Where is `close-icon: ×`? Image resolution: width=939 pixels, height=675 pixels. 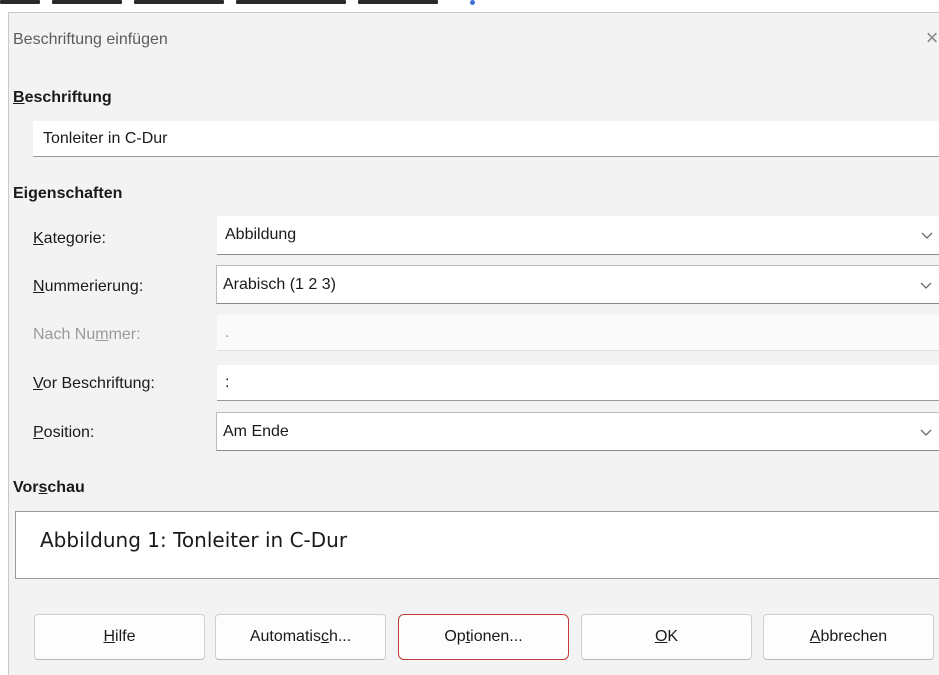 close-icon: × is located at coordinates (930, 38).